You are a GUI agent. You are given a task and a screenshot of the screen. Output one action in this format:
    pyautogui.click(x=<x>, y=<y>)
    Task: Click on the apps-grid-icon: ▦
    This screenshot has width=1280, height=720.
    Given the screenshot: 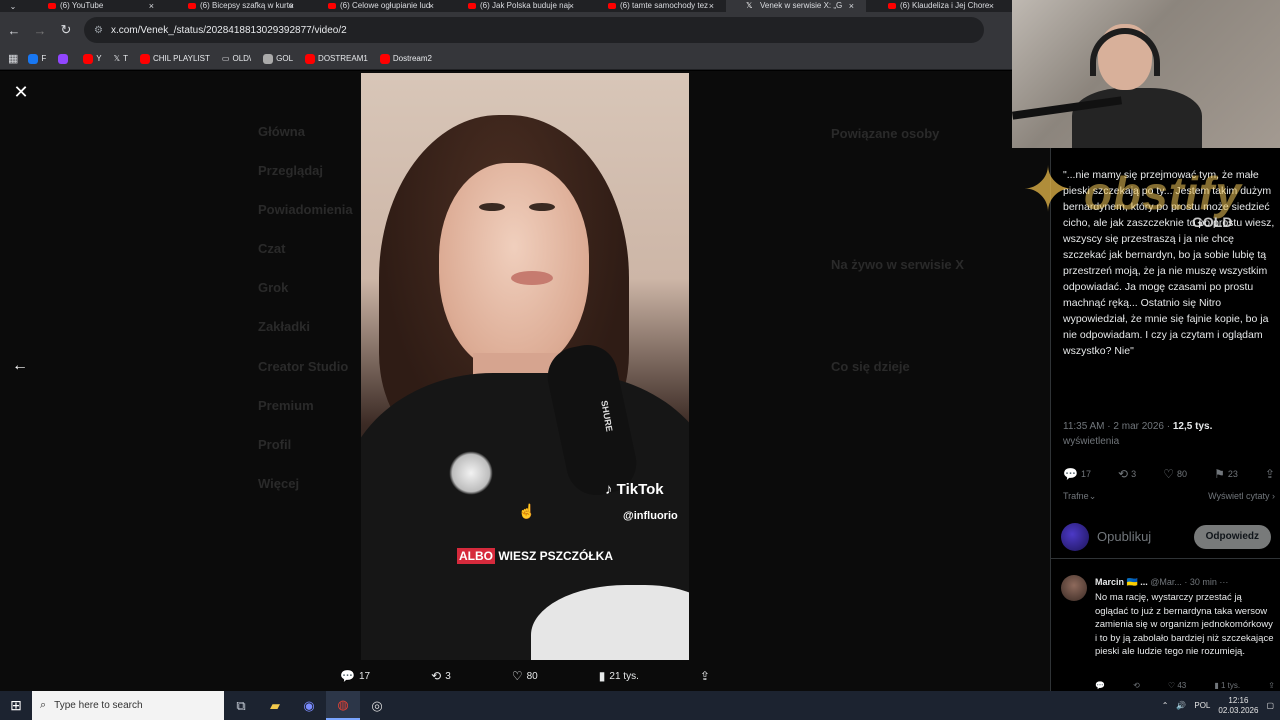 What is the action you would take?
    pyautogui.click(x=13, y=58)
    